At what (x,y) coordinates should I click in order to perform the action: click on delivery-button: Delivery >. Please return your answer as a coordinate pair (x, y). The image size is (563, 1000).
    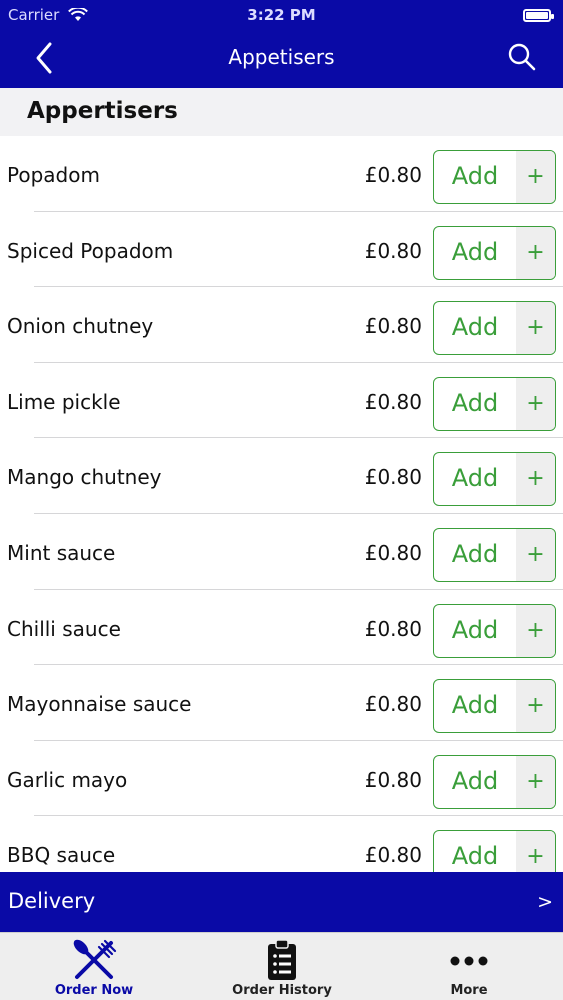
    Looking at the image, I should click on (281, 902).